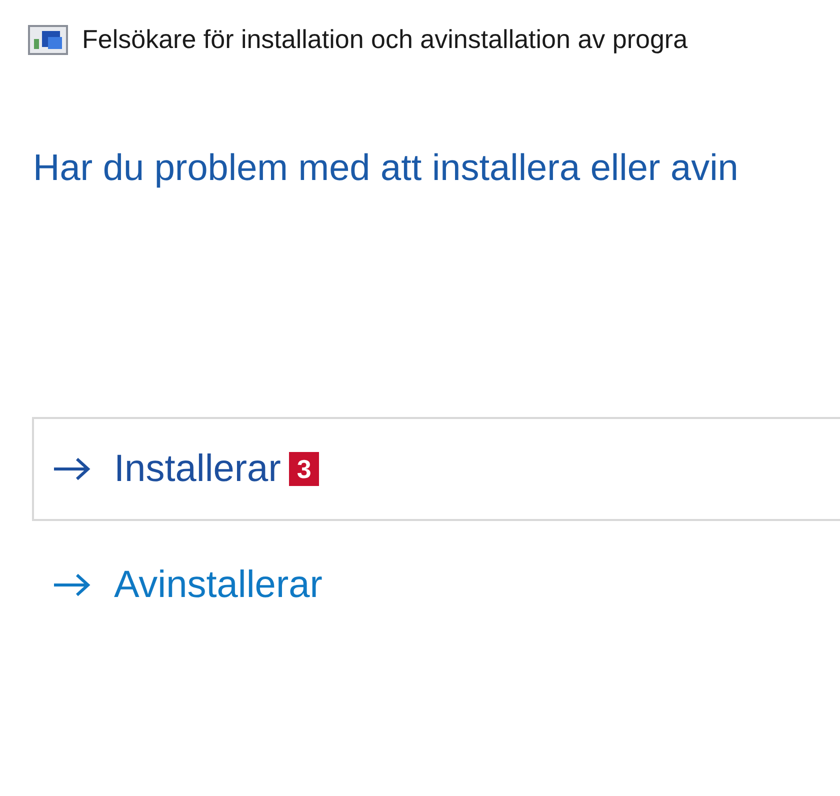  What do you see at coordinates (304, 469) in the screenshot?
I see `number-badge: 3` at bounding box center [304, 469].